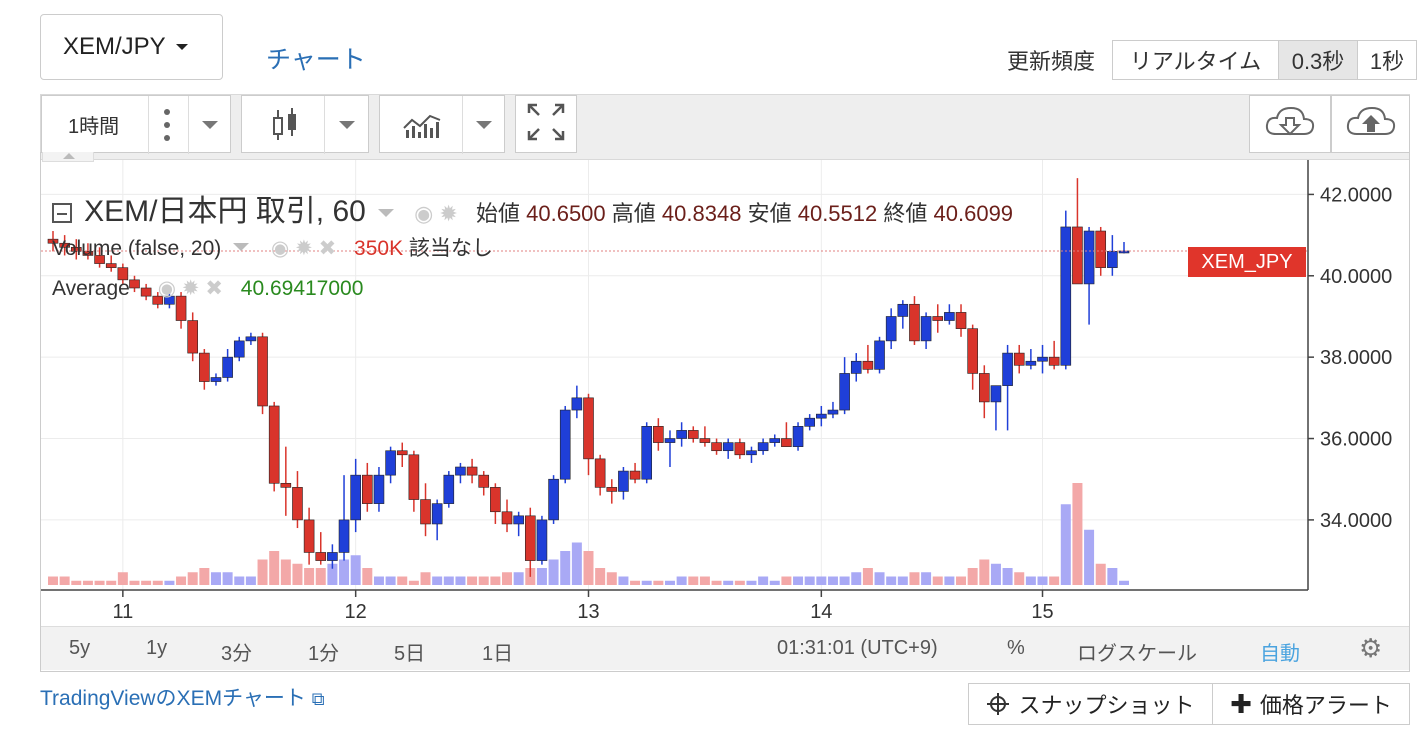 The height and width of the screenshot is (732, 1426). I want to click on range-3min: 3分, so click(236, 651).